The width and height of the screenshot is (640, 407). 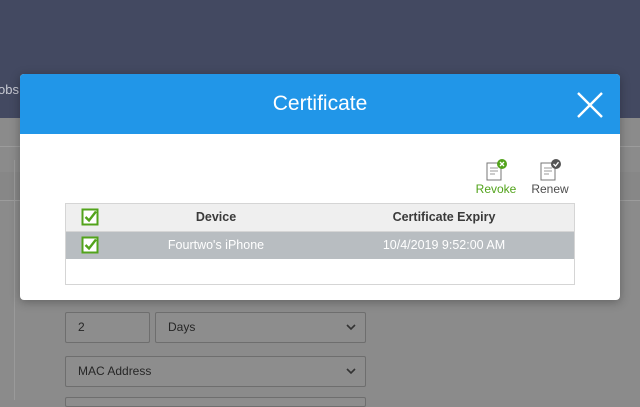 What do you see at coordinates (107, 327) in the screenshot?
I see `duration-number-input: 2` at bounding box center [107, 327].